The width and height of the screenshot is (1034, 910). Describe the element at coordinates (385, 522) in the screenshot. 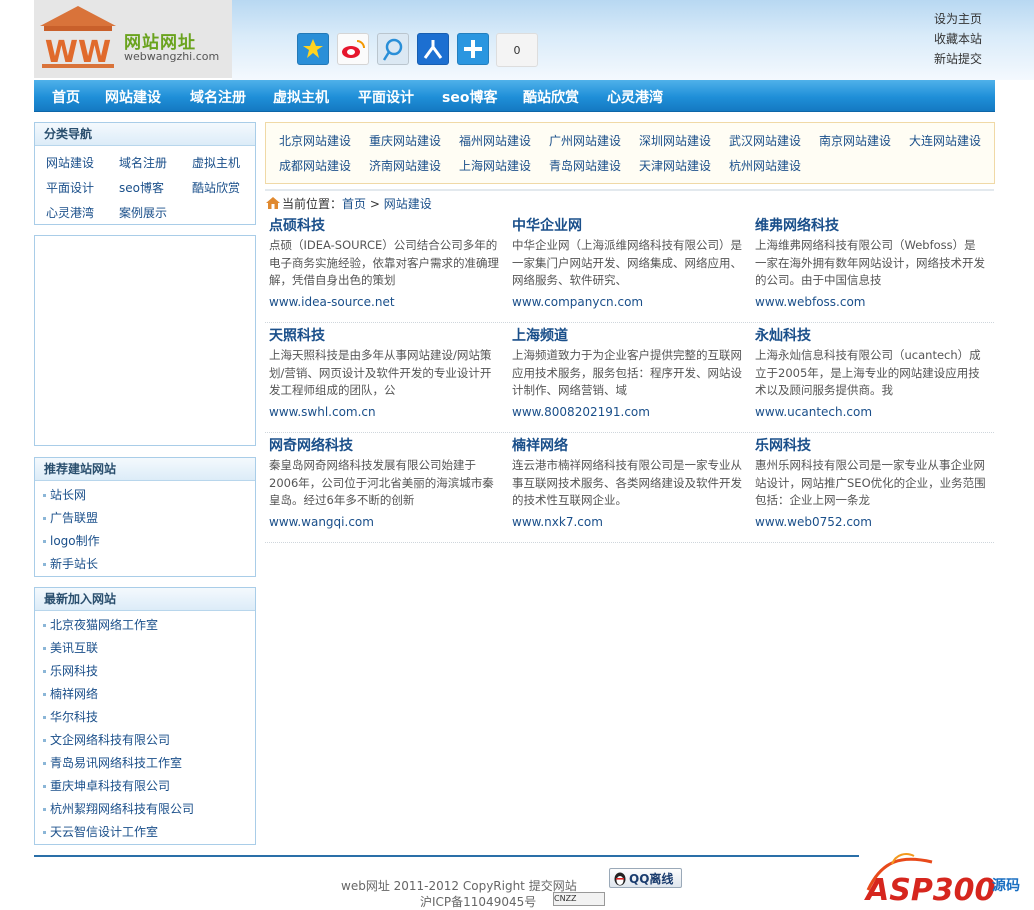

I see `site-url-link: www.wangqi.com` at that location.